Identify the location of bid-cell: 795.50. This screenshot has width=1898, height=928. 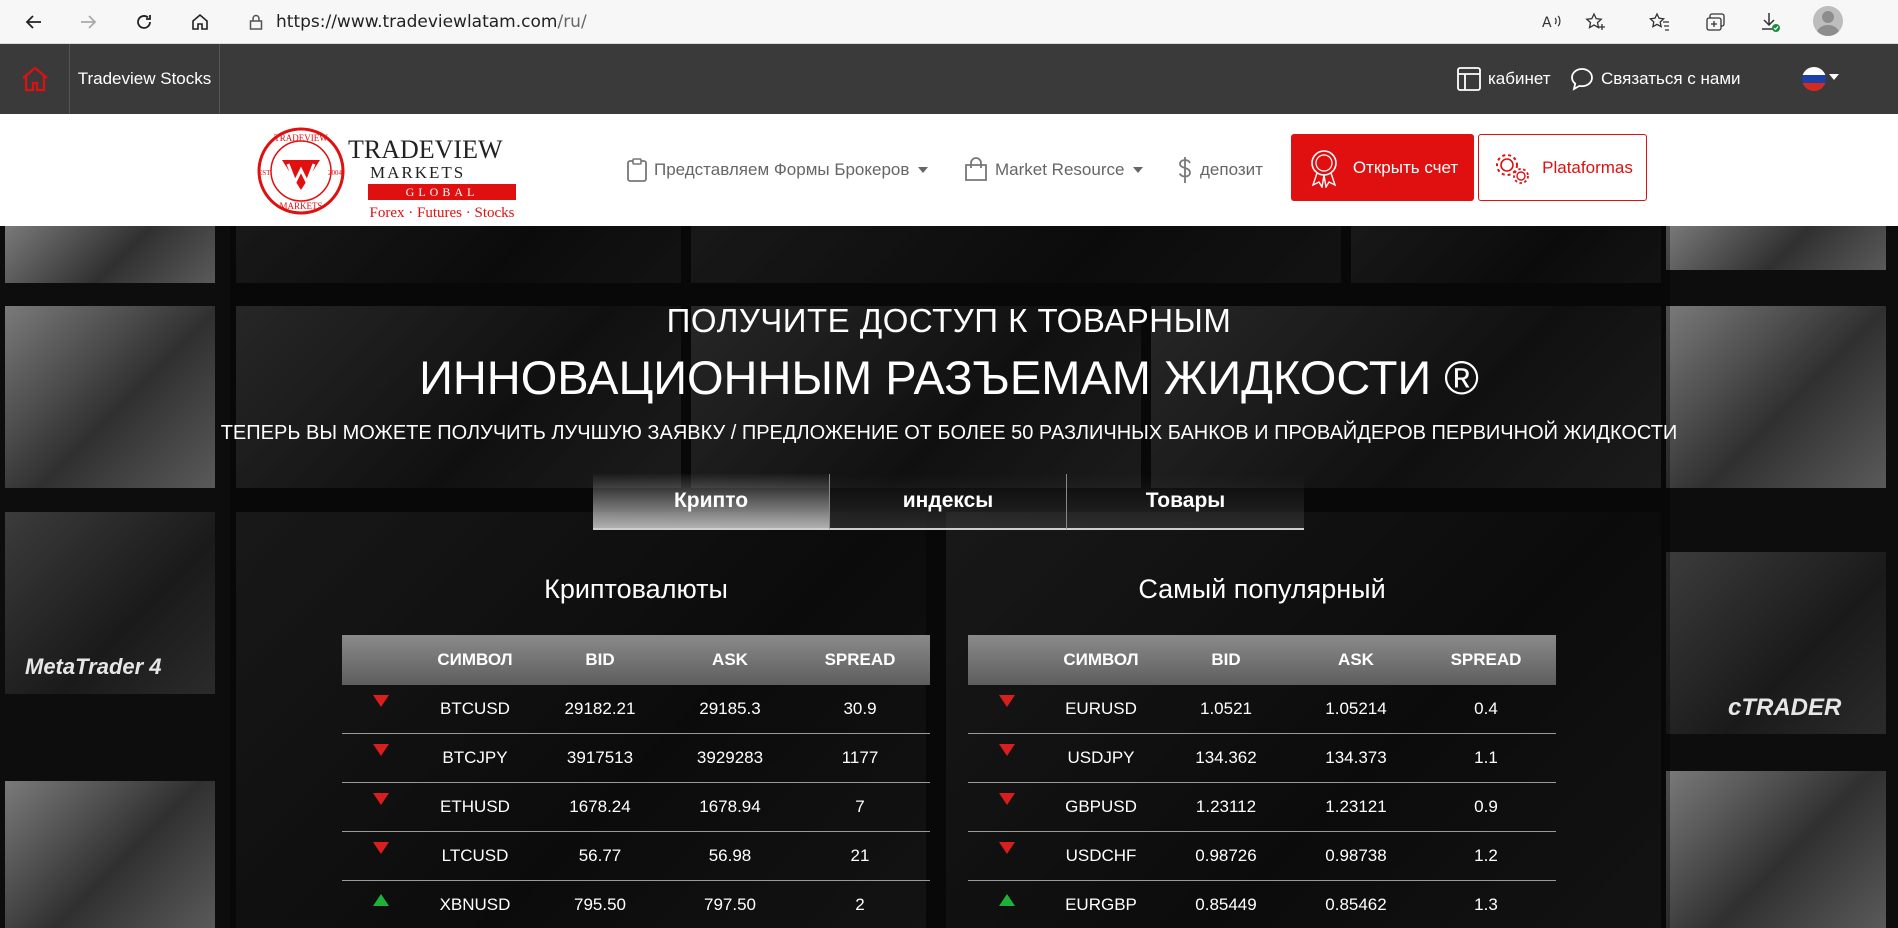
(600, 904).